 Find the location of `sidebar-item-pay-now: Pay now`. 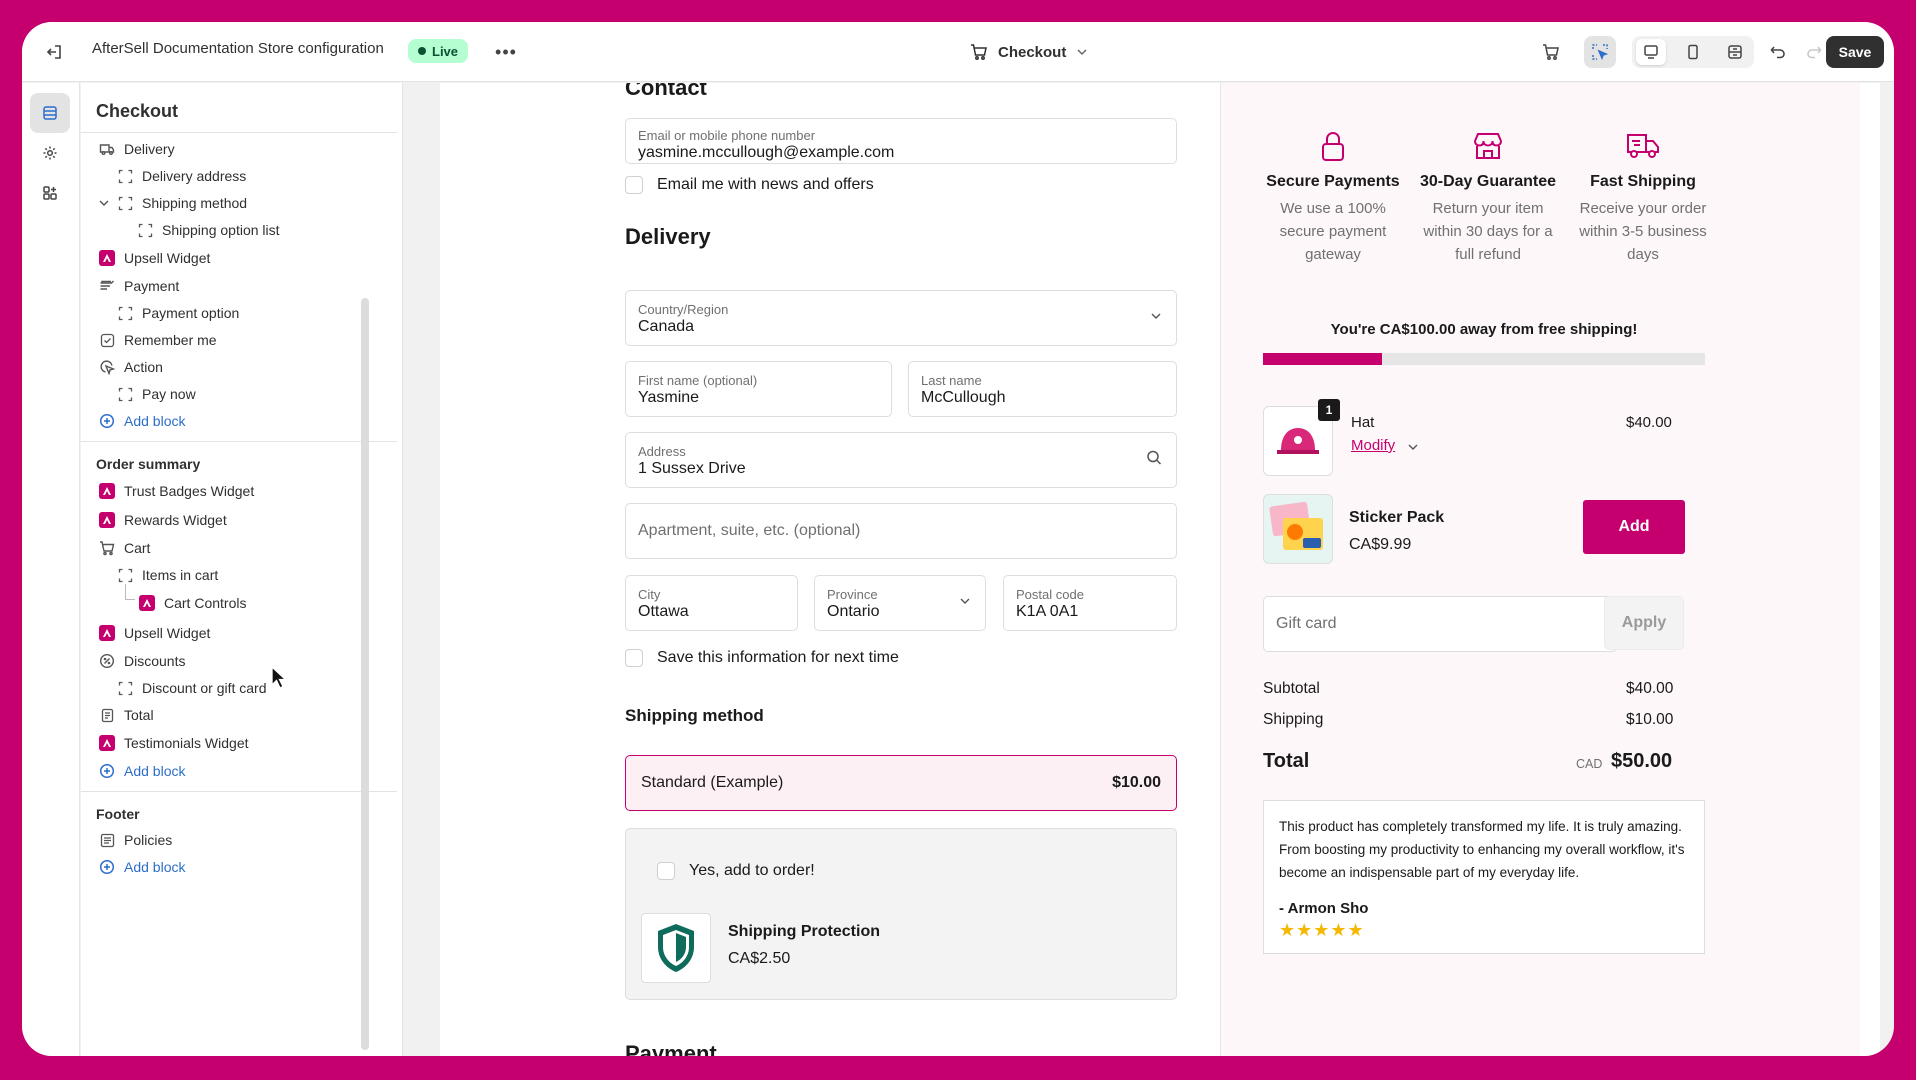

sidebar-item-pay-now: Pay now is located at coordinates (156, 394).